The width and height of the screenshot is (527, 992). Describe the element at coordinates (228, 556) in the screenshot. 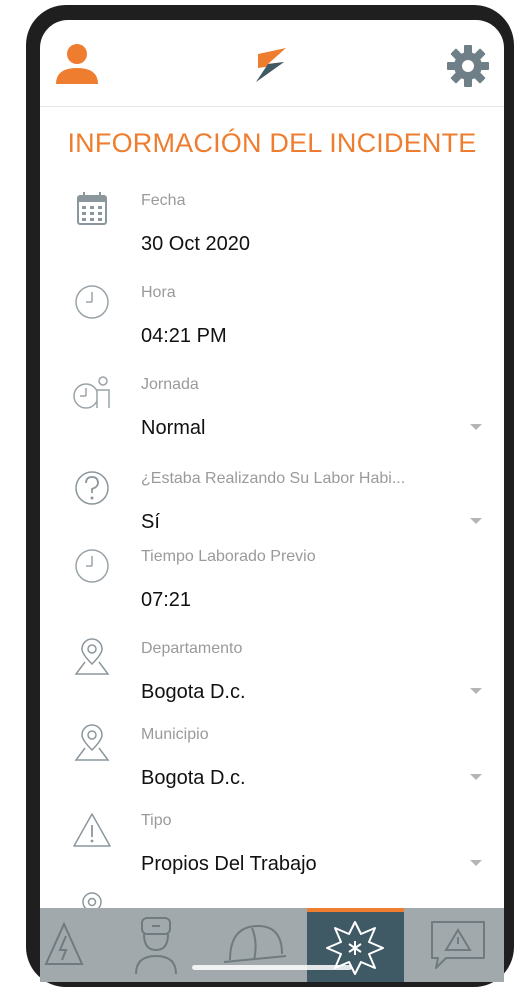

I see `field-label: Tiempo Laborado Previo` at that location.